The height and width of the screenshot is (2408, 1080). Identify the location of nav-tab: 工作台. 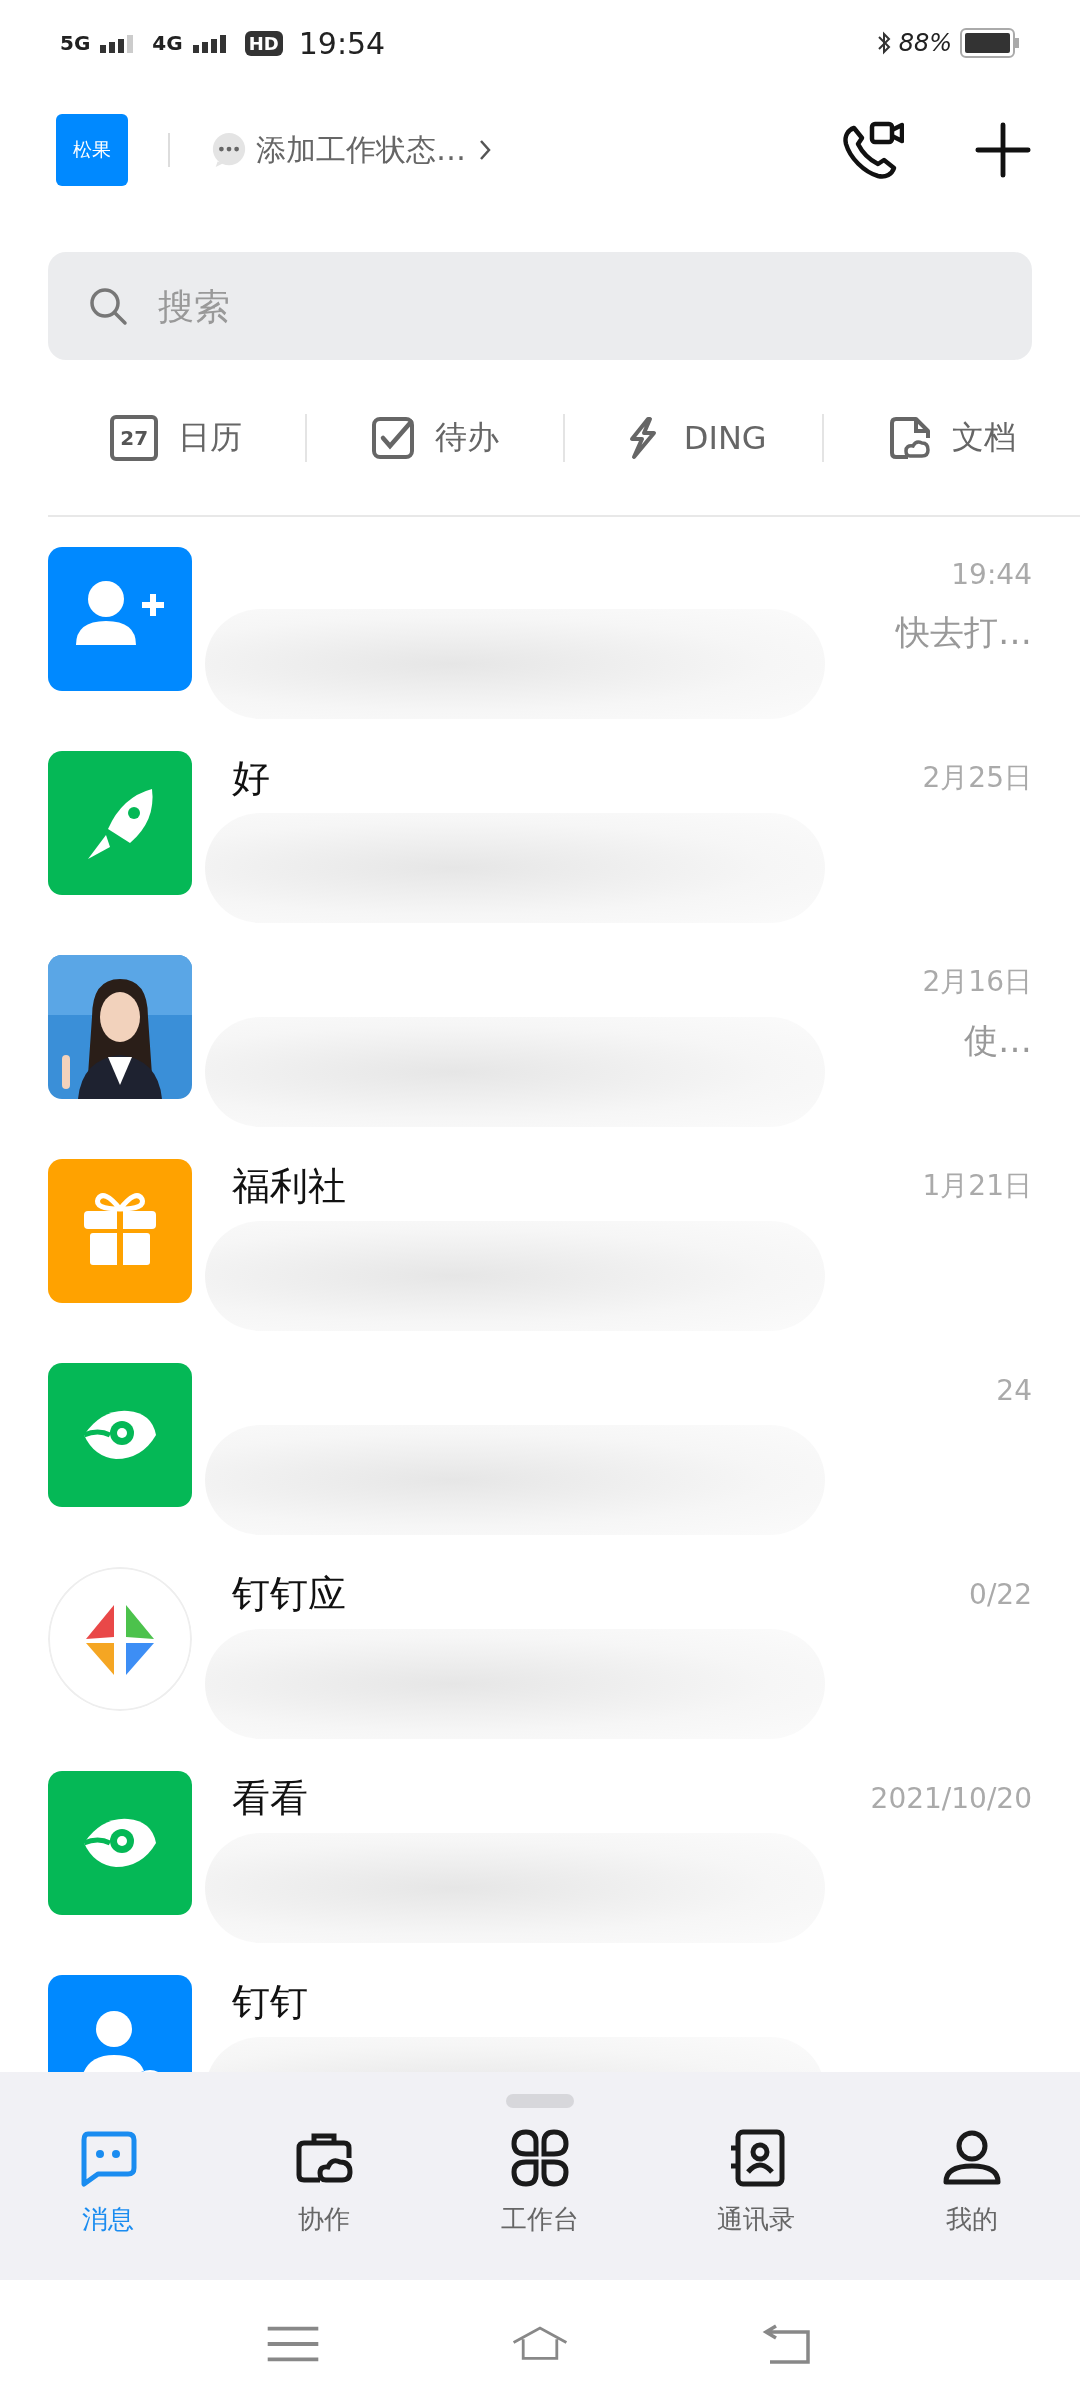
(540, 2182).